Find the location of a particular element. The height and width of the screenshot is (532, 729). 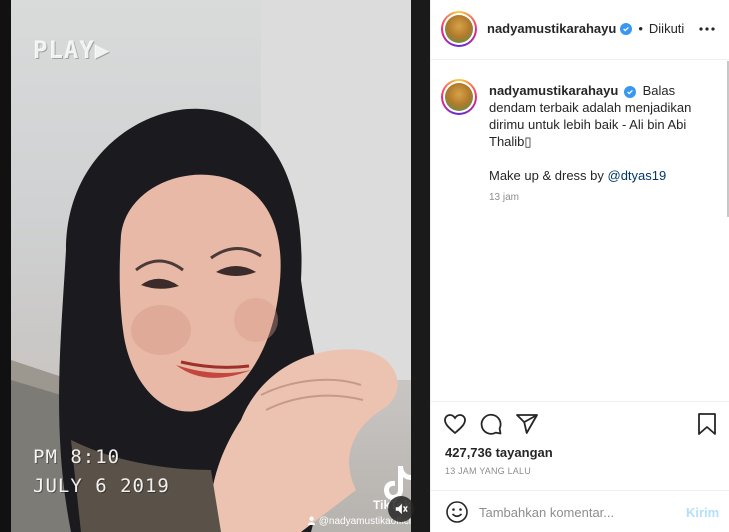

user-icon is located at coordinates (311, 520).